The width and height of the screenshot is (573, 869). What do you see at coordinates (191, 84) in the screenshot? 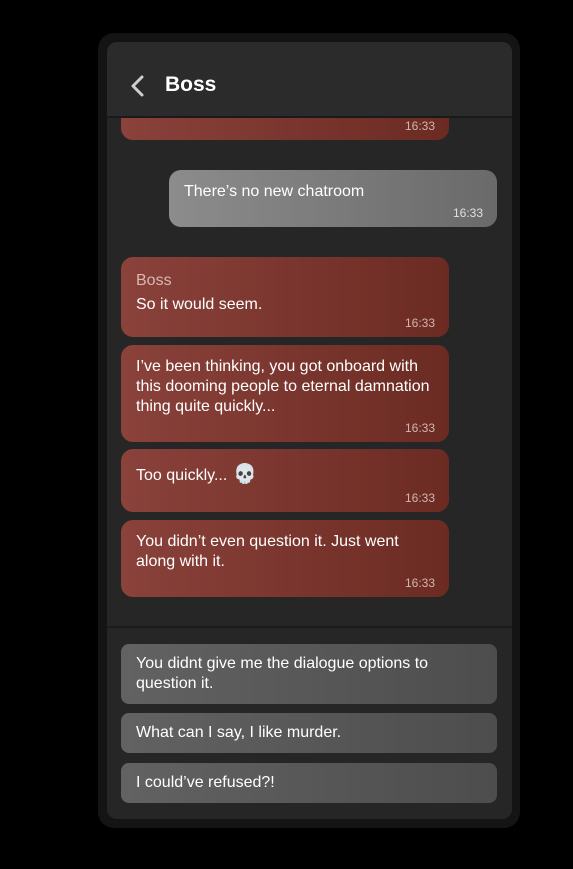
I see `chat-title: Boss` at bounding box center [191, 84].